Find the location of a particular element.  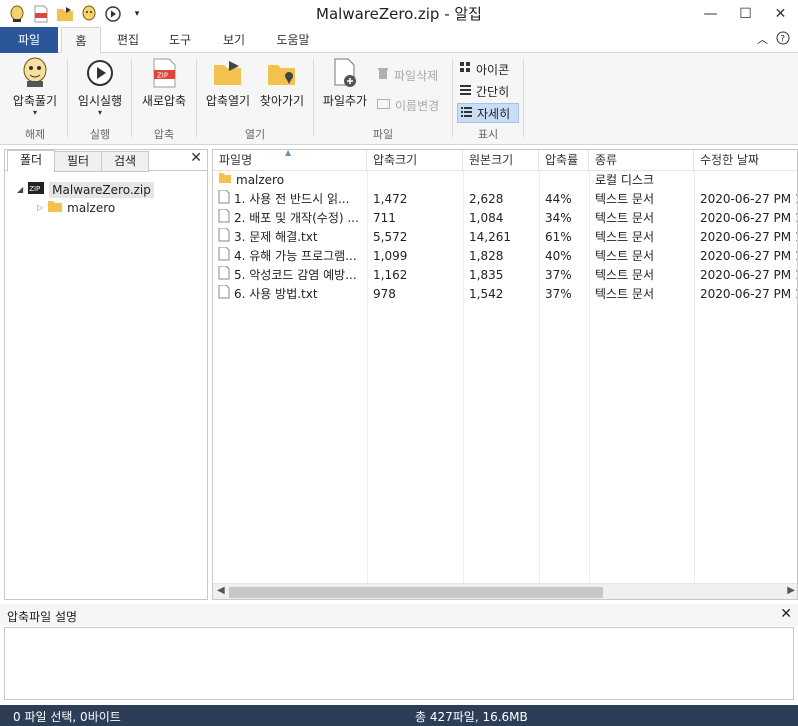

tab-help: 도움말 is located at coordinates (293, 40).